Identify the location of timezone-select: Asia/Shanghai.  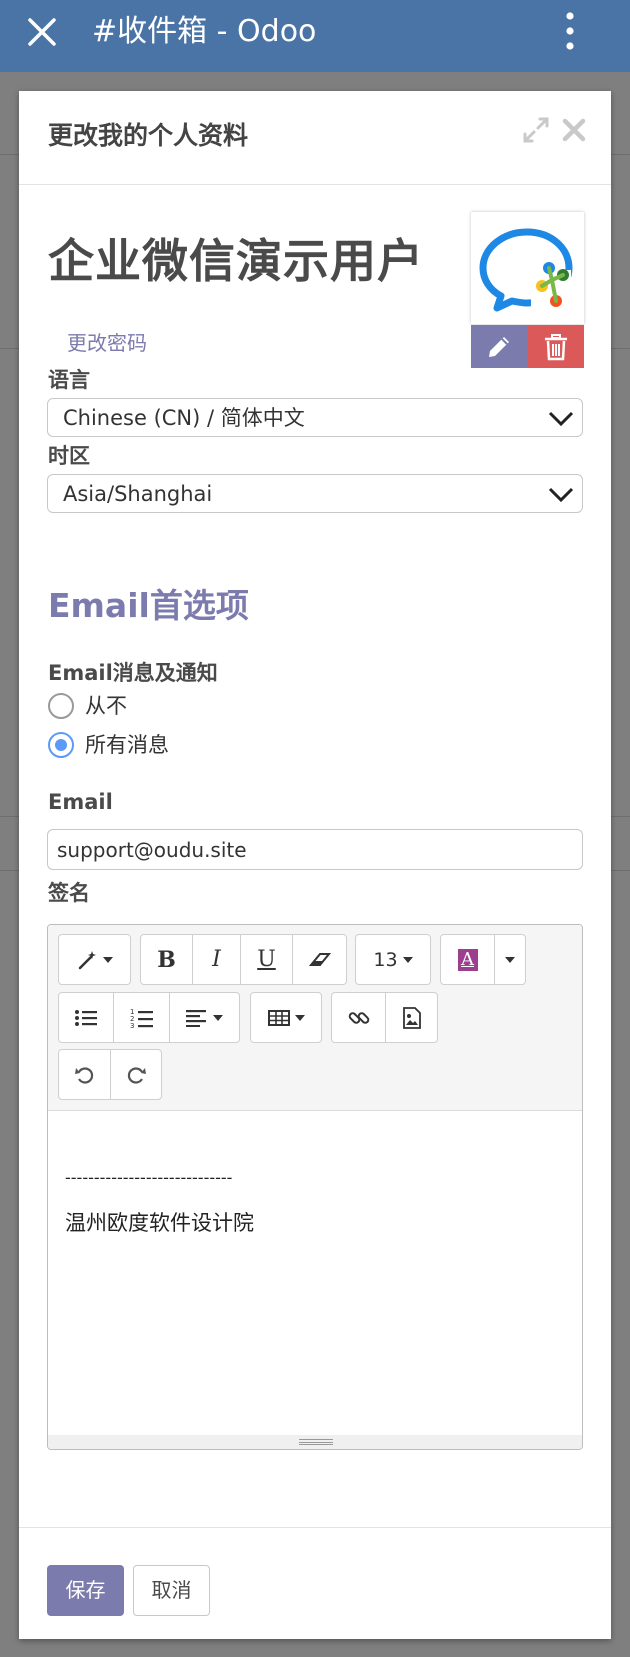
(315, 493).